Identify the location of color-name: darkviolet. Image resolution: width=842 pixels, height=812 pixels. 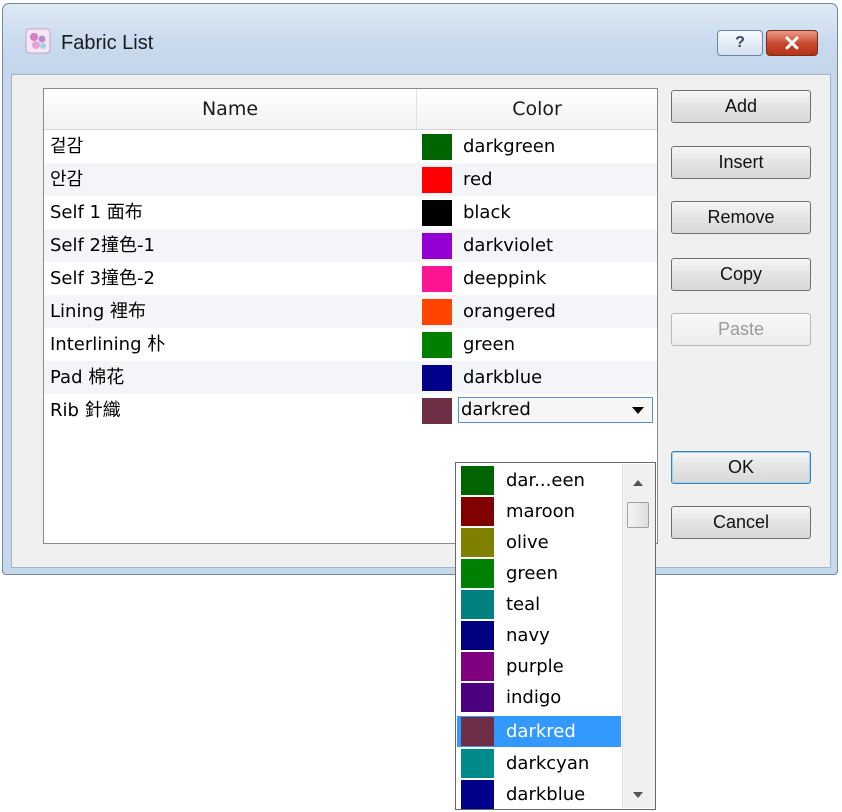
(508, 245).